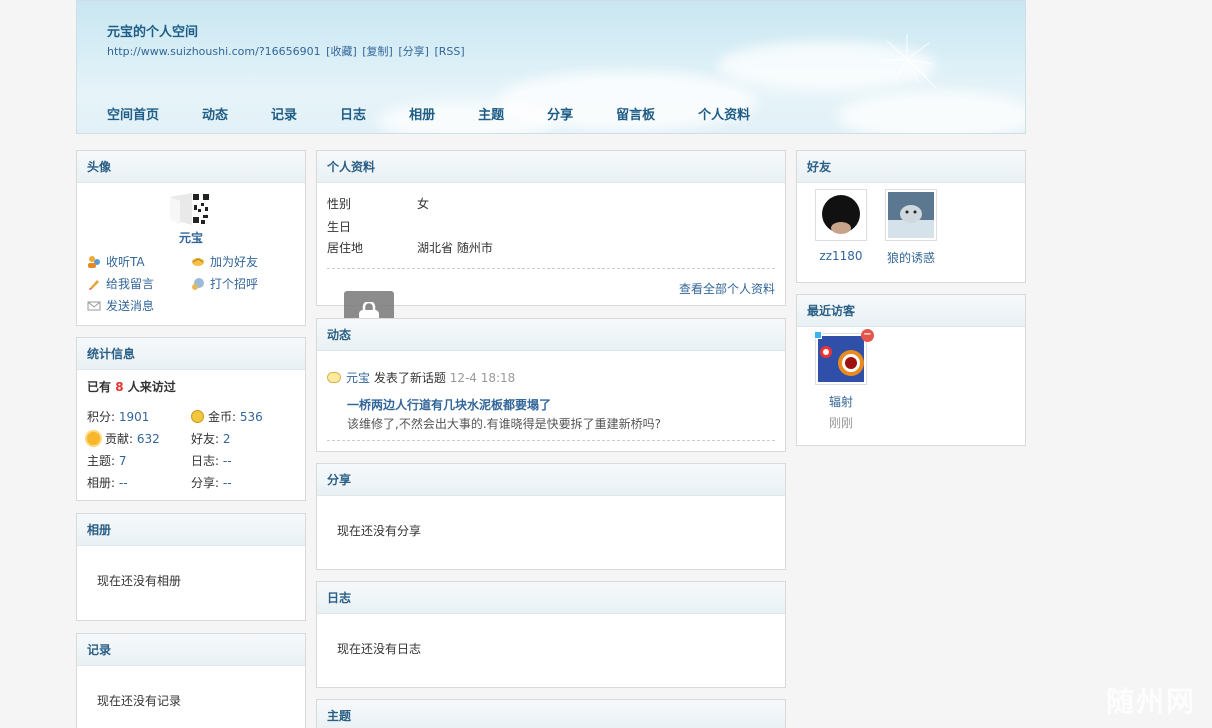  I want to click on friends-stat: 好友: 2, so click(211, 439).